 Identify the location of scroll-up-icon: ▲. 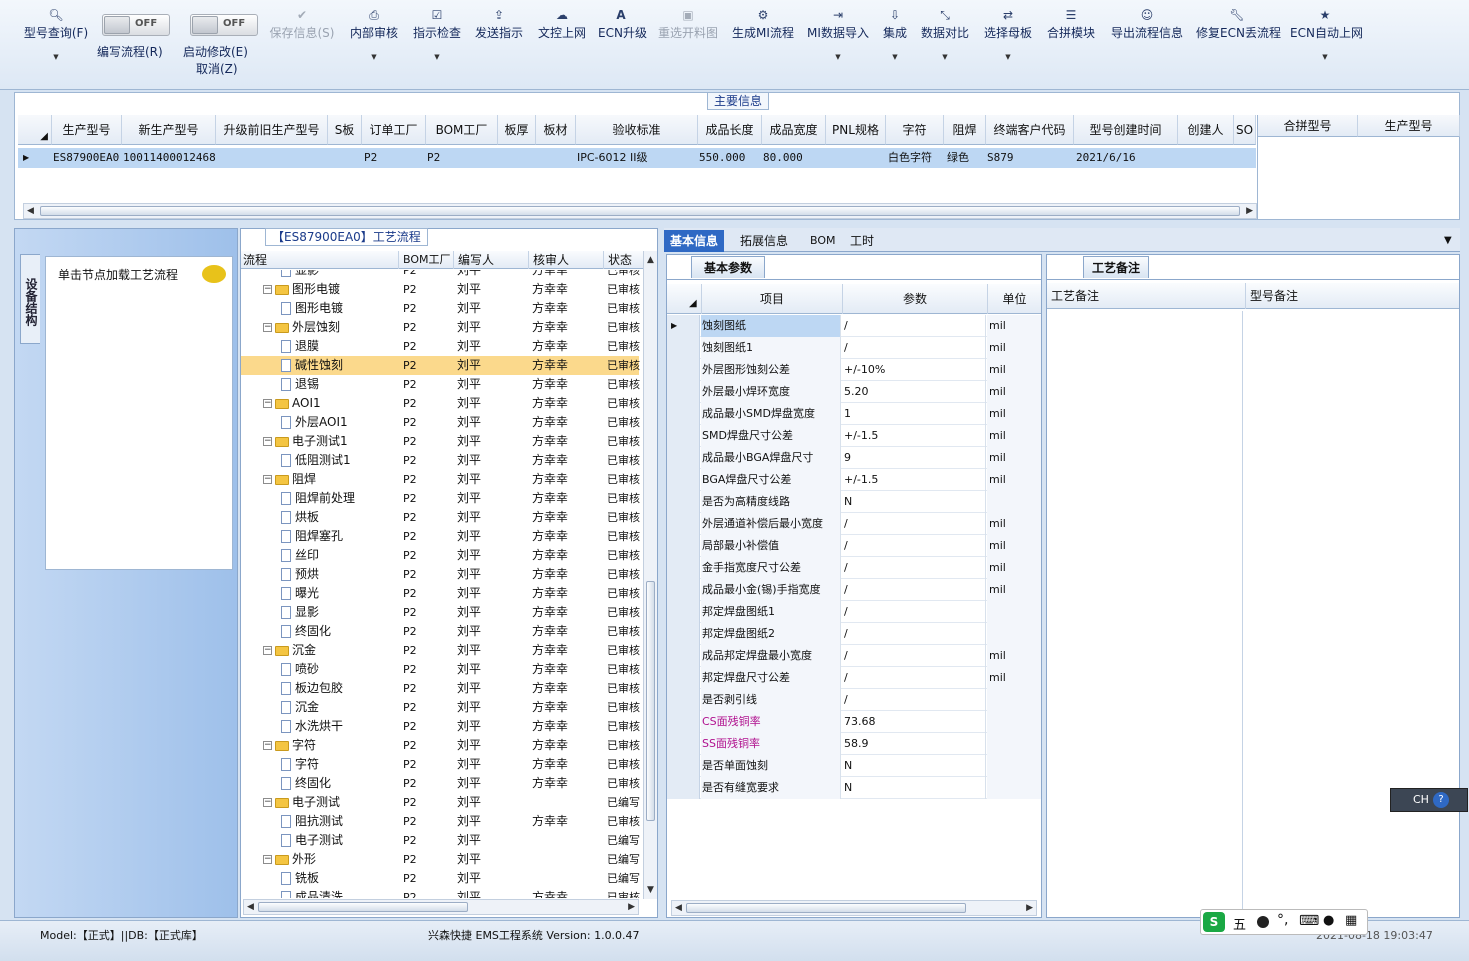
(650, 260).